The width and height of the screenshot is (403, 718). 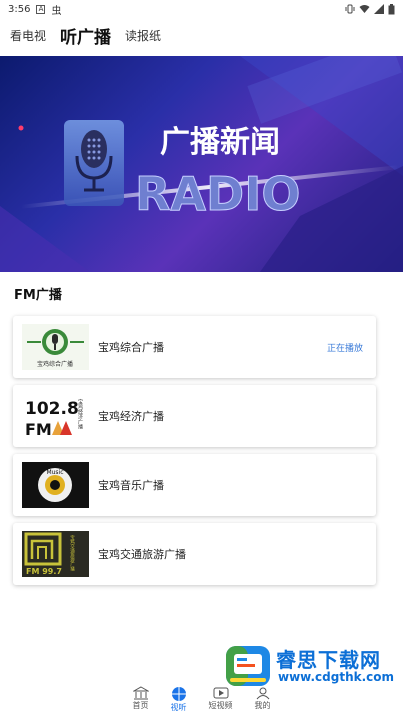 What do you see at coordinates (19, 9) in the screenshot?
I see `status-time: 3:56` at bounding box center [19, 9].